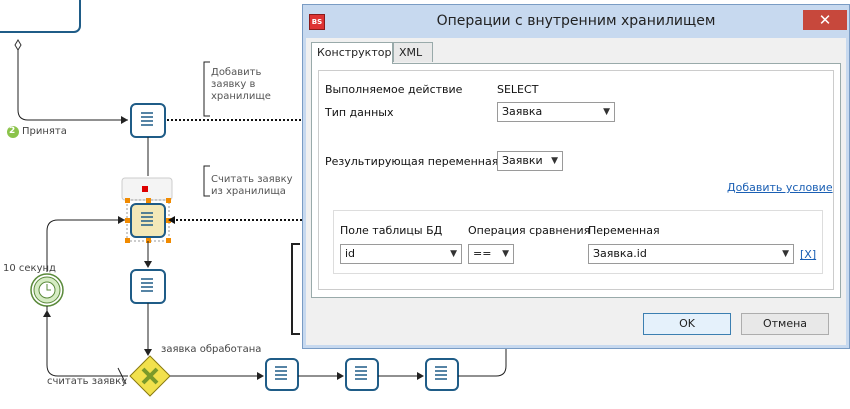 The image size is (850, 409). Describe the element at coordinates (413, 52) in the screenshot. I see `tab-xml: XML` at that location.